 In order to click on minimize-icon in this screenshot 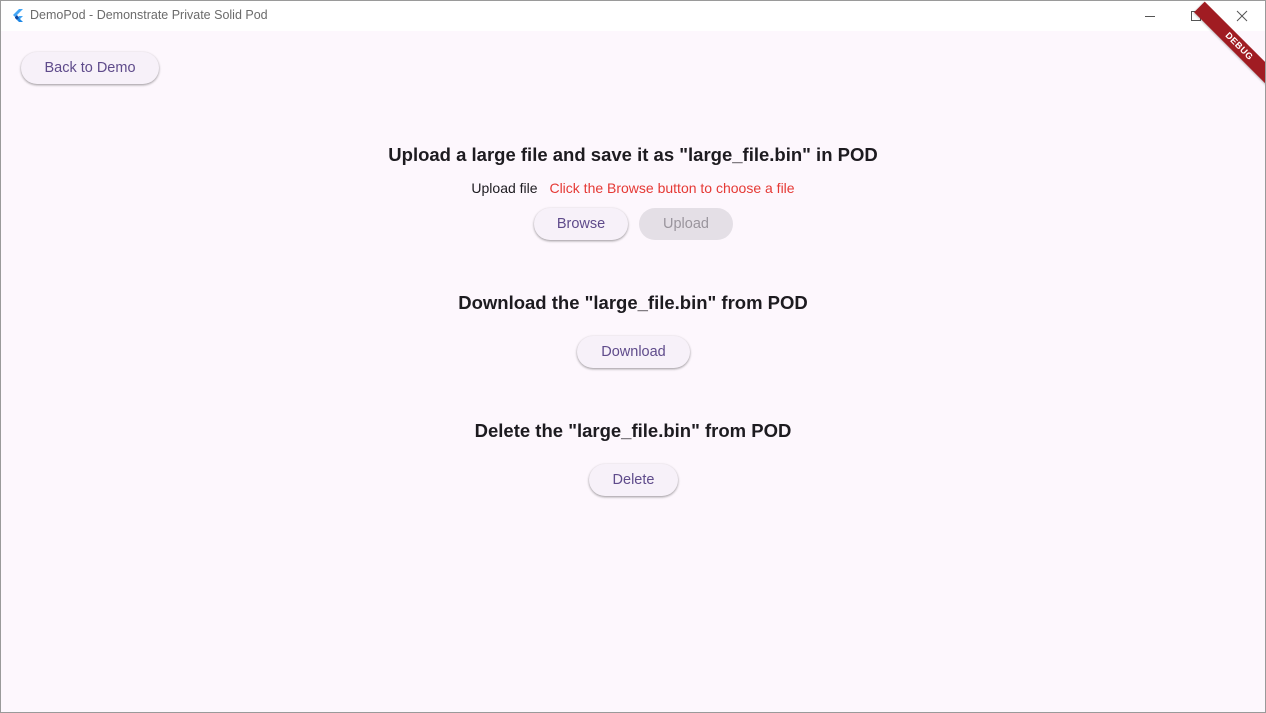, I will do `click(1150, 16)`.